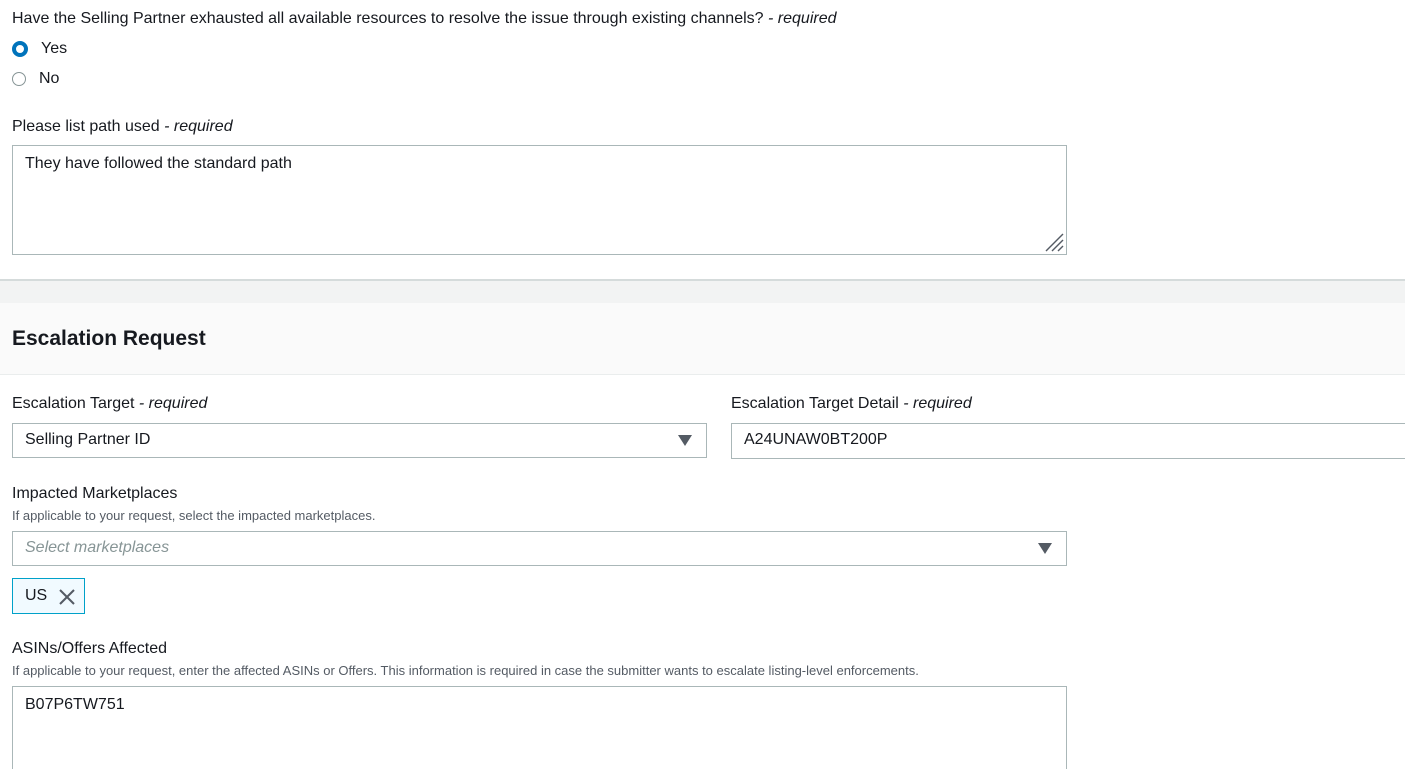 The width and height of the screenshot is (1405, 769). What do you see at coordinates (35, 79) in the screenshot?
I see `radio-option-no: No` at bounding box center [35, 79].